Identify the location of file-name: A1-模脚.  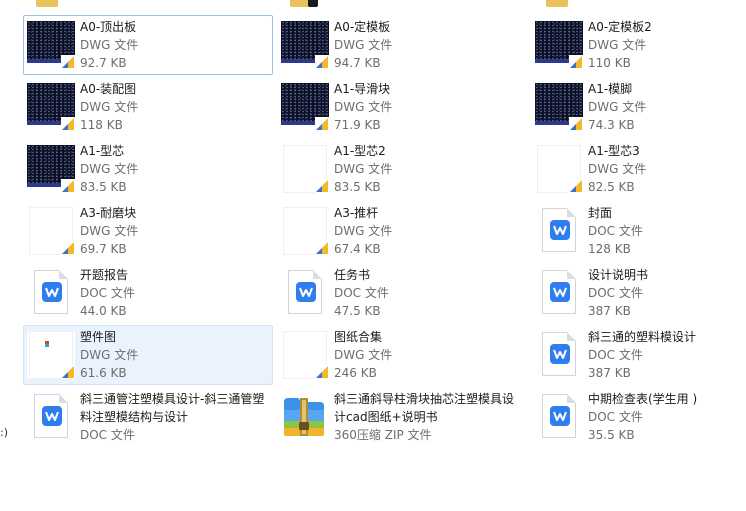
(610, 89).